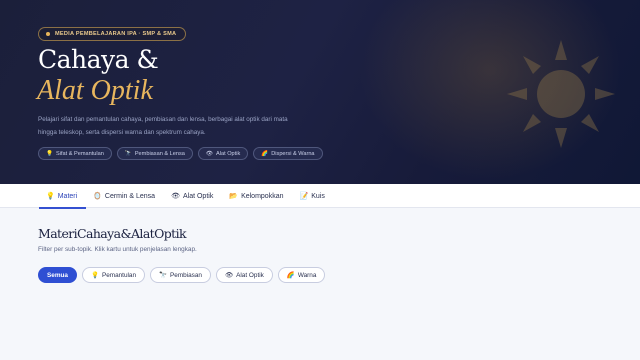  I want to click on mirror-icon: 🪞, so click(97, 196).